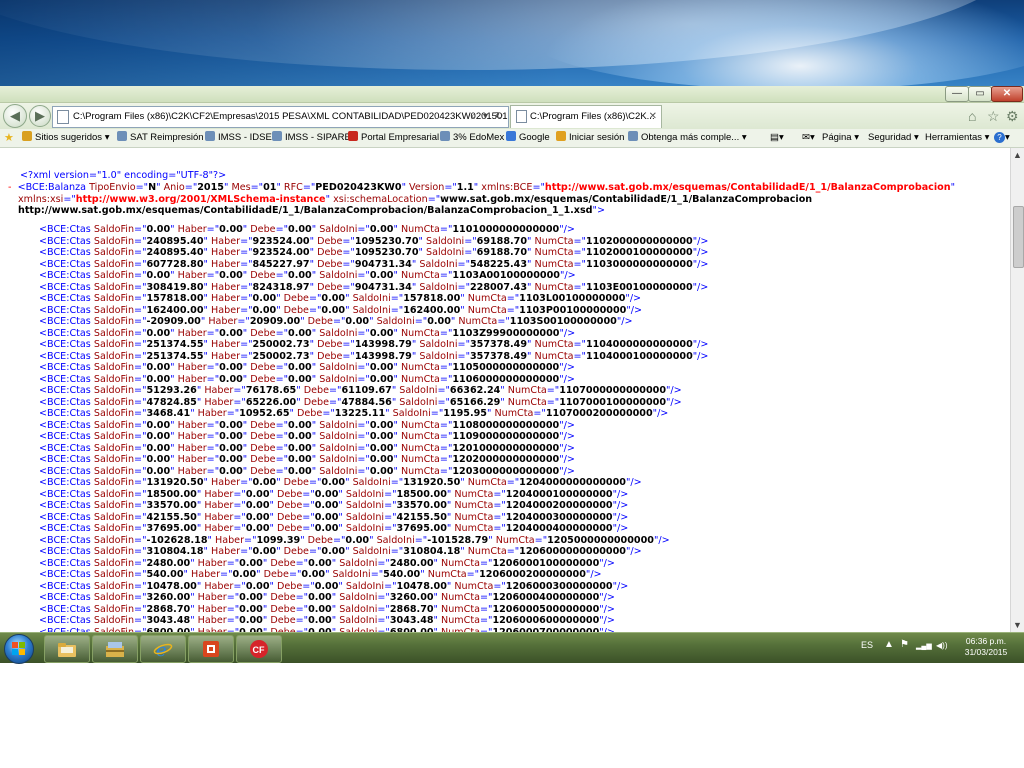  Describe the element at coordinates (353, 136) in the screenshot. I see `ww-icon` at that location.